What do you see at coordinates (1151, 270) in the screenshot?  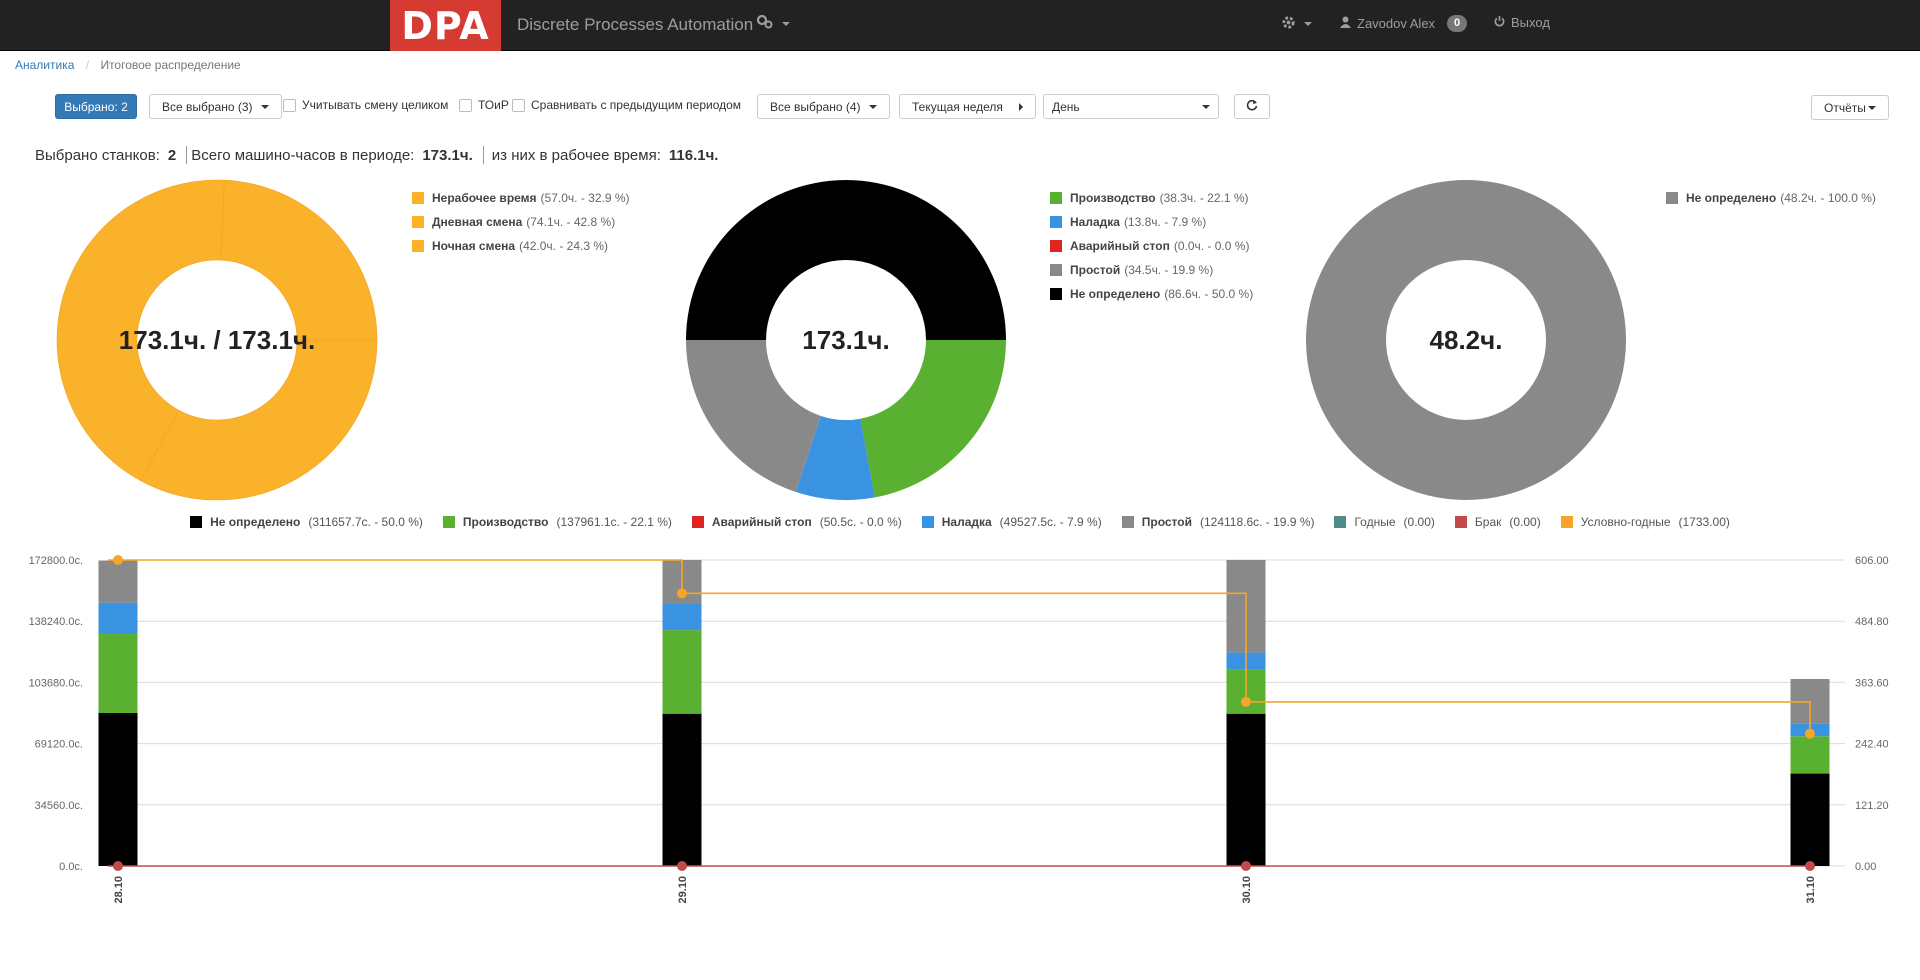 I see `legend-item-idle: Простой (34.5ч. - 19.9 %)` at bounding box center [1151, 270].